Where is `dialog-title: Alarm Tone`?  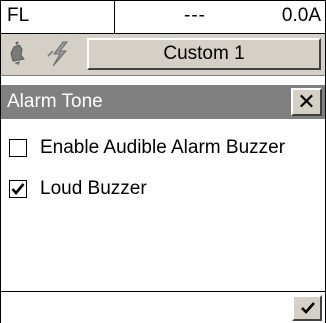 dialog-title: Alarm Tone is located at coordinates (55, 101).